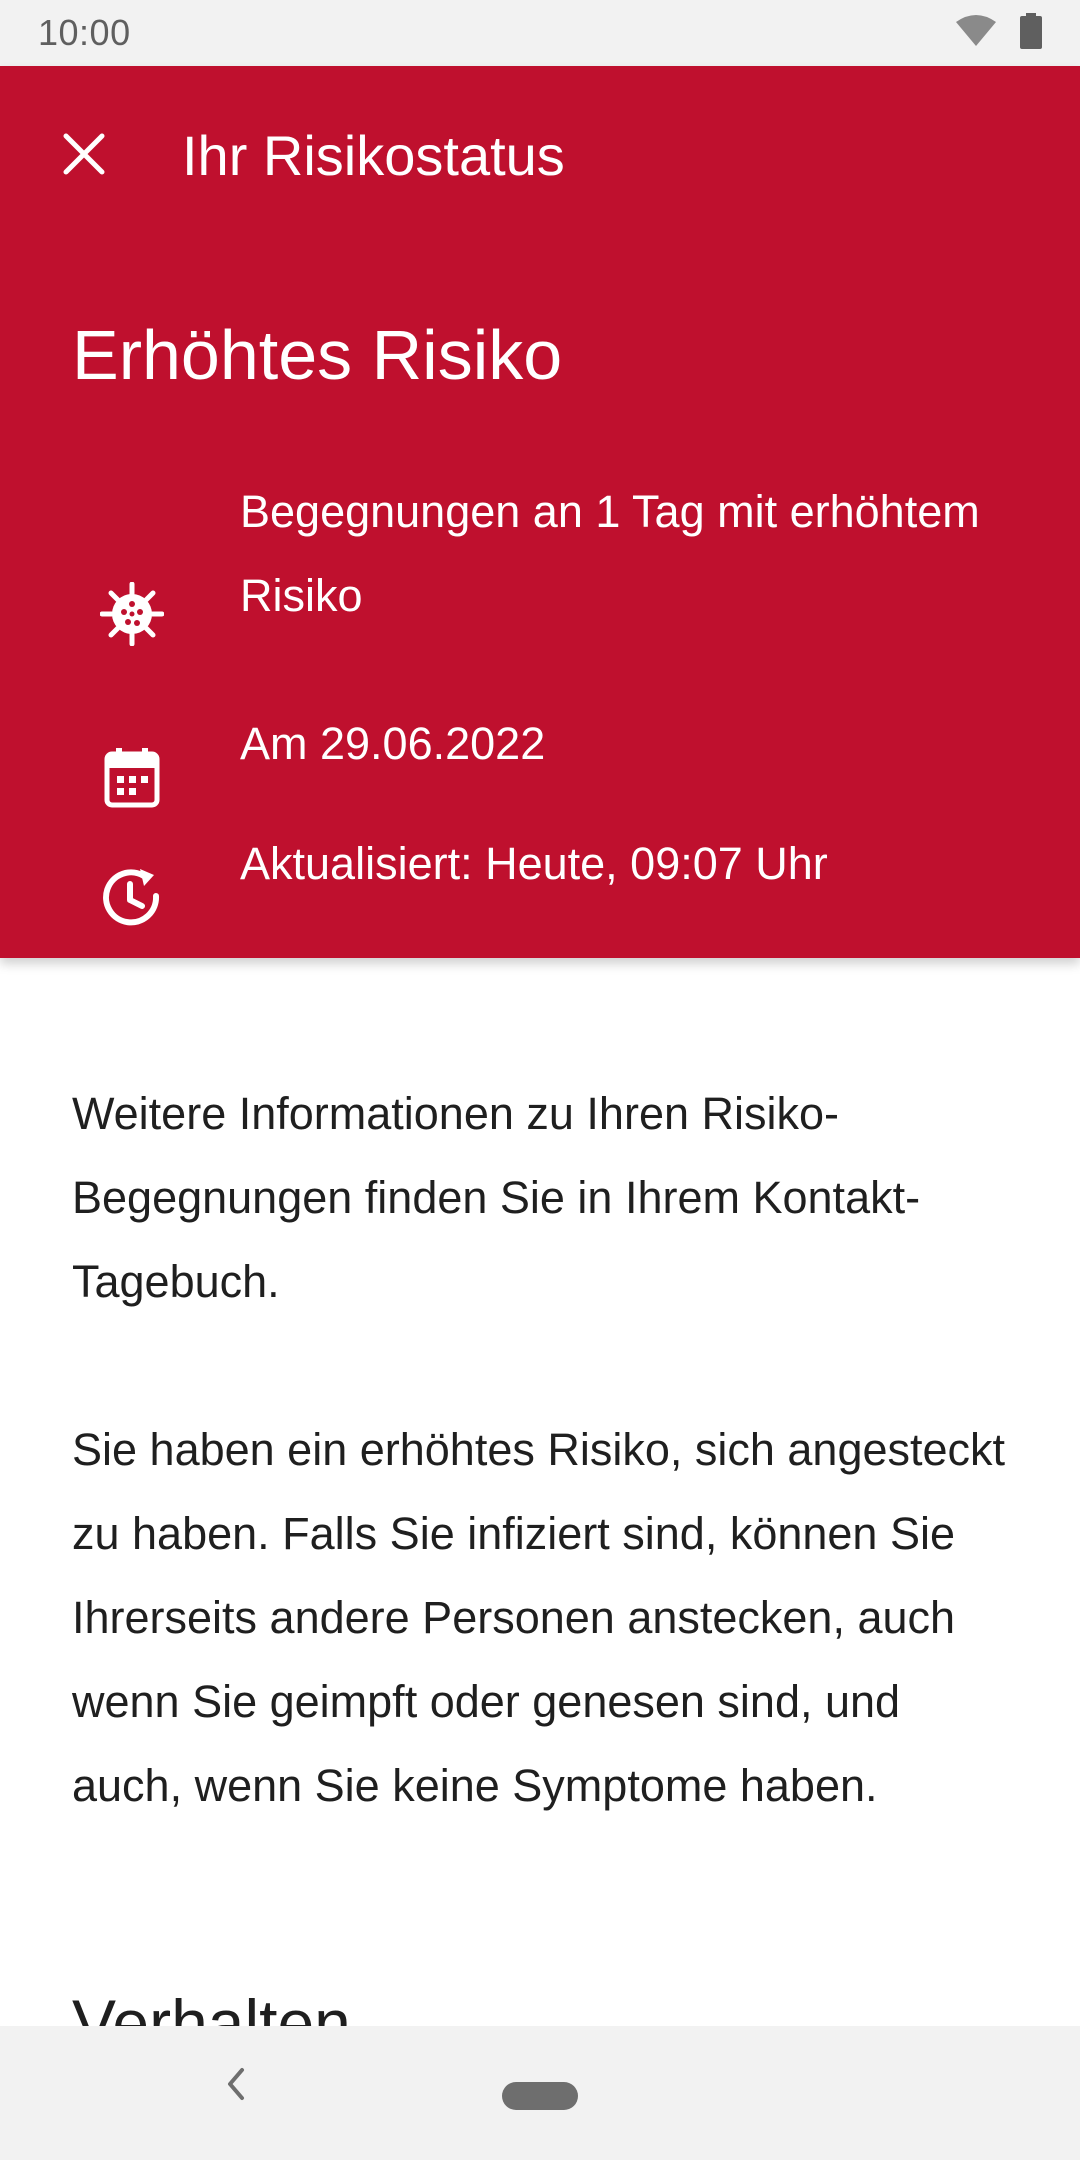 The image size is (1080, 2160). Describe the element at coordinates (132, 778) in the screenshot. I see `calendar-icon` at that location.